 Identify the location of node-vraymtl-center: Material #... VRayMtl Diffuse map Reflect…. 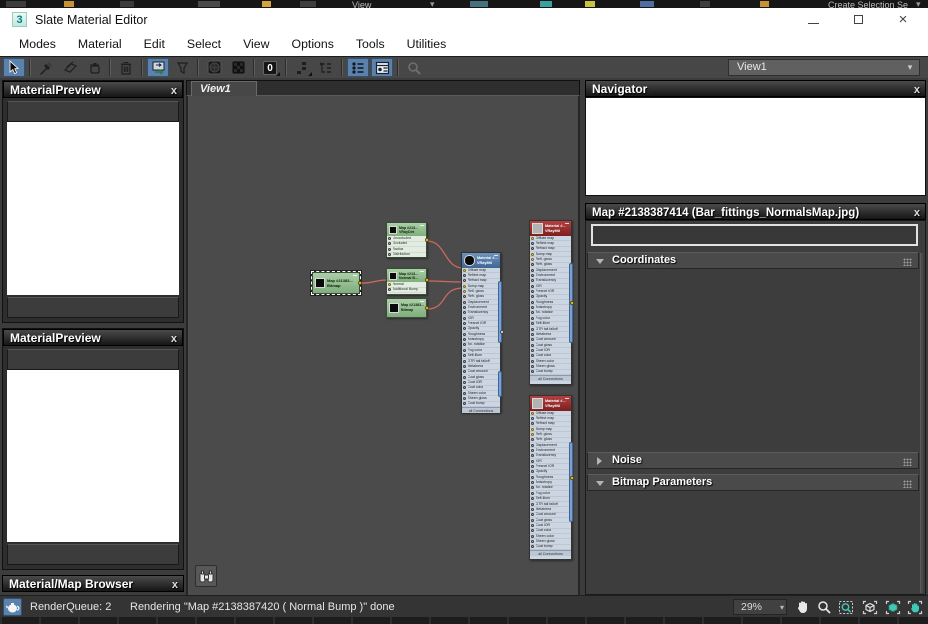
(481, 332).